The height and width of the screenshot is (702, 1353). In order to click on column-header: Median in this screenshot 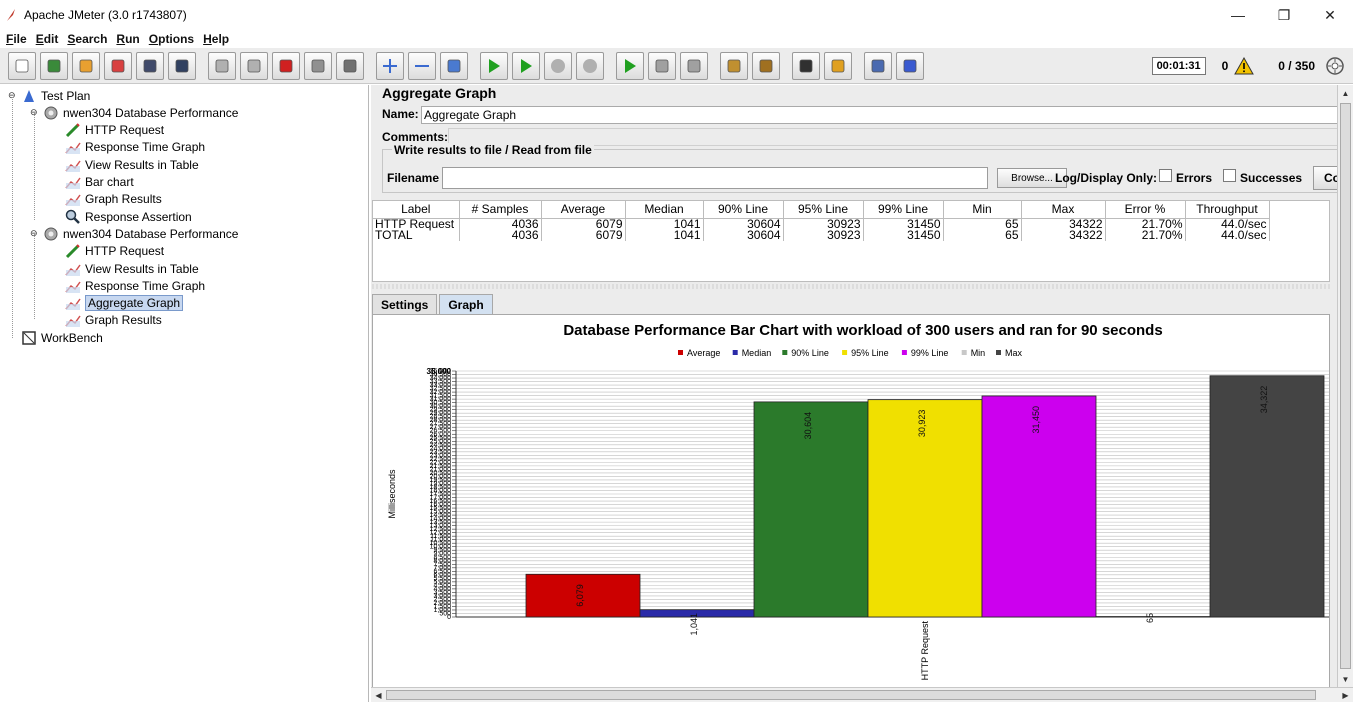, I will do `click(664, 210)`.